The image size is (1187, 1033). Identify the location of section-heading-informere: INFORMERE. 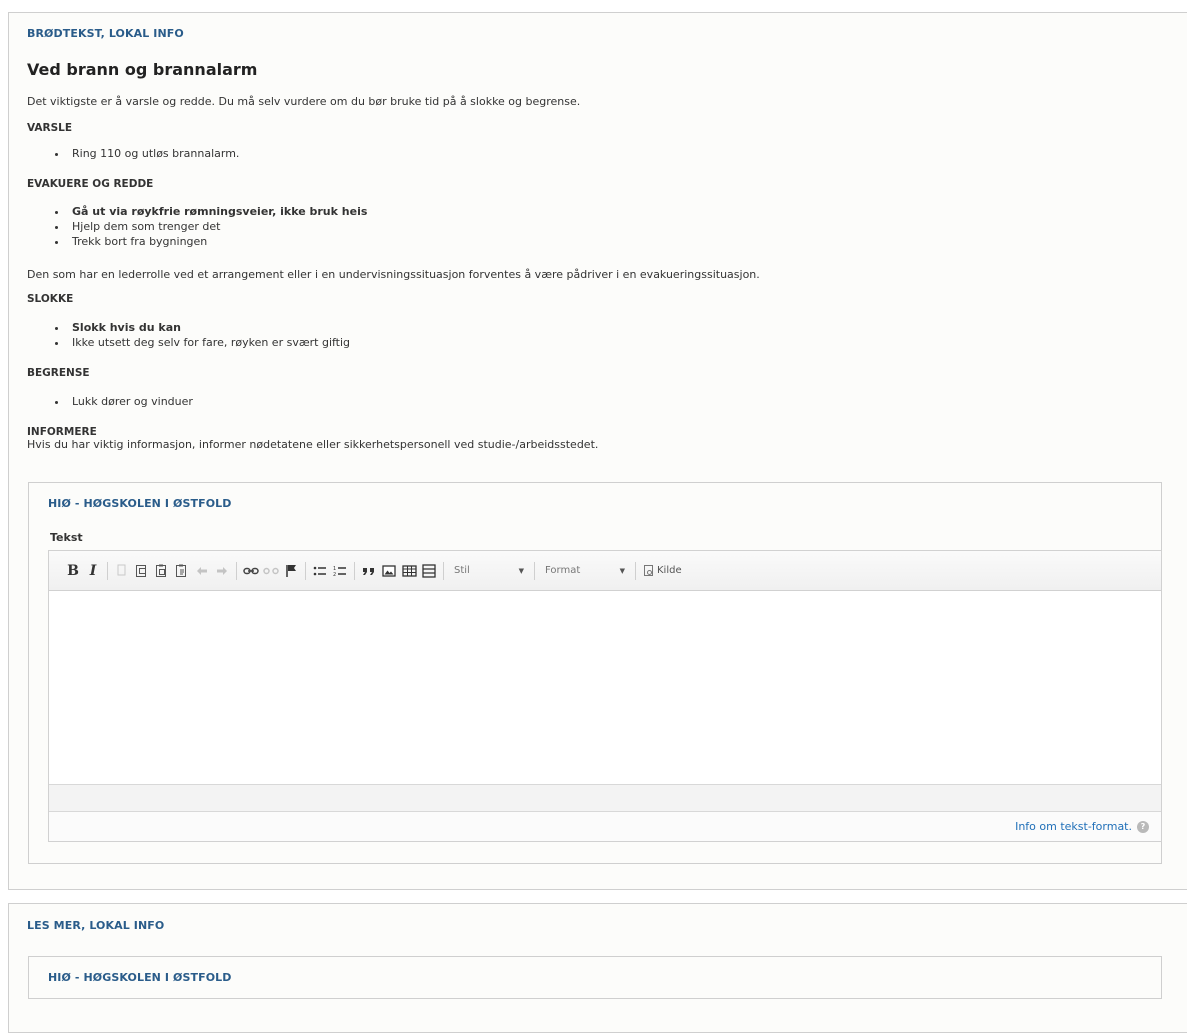
(62, 432).